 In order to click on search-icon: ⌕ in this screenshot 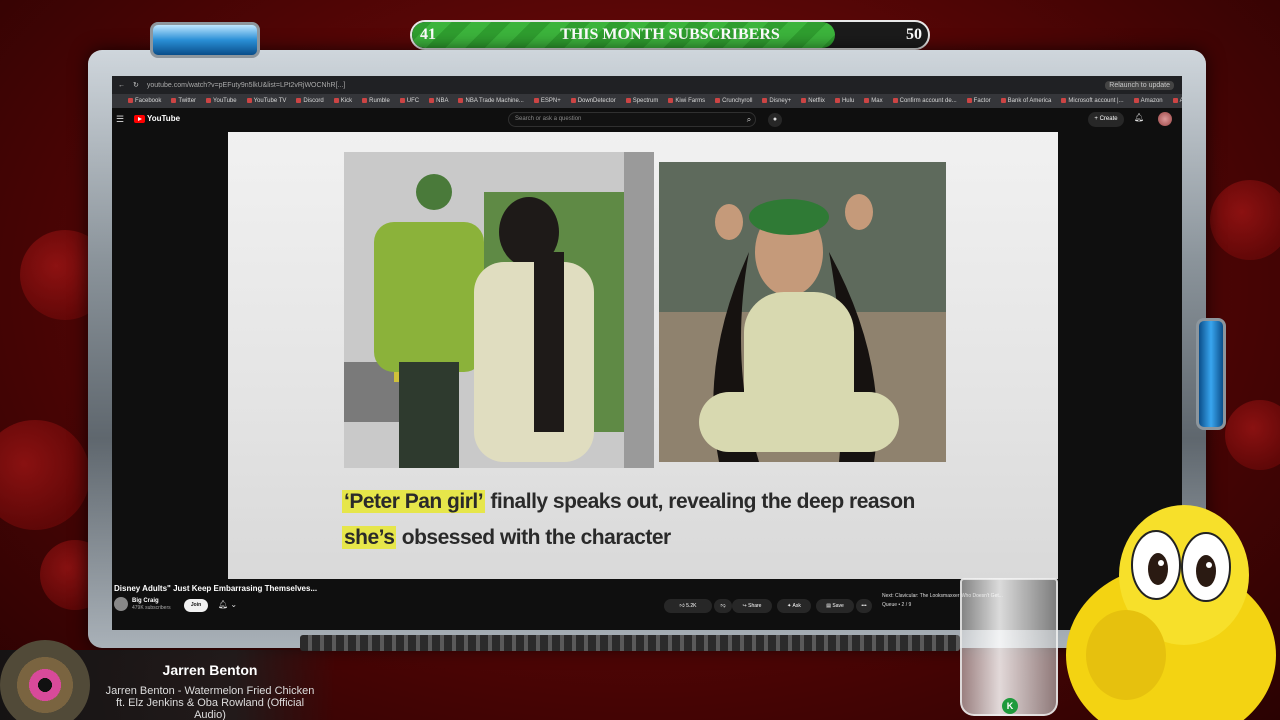, I will do `click(749, 119)`.